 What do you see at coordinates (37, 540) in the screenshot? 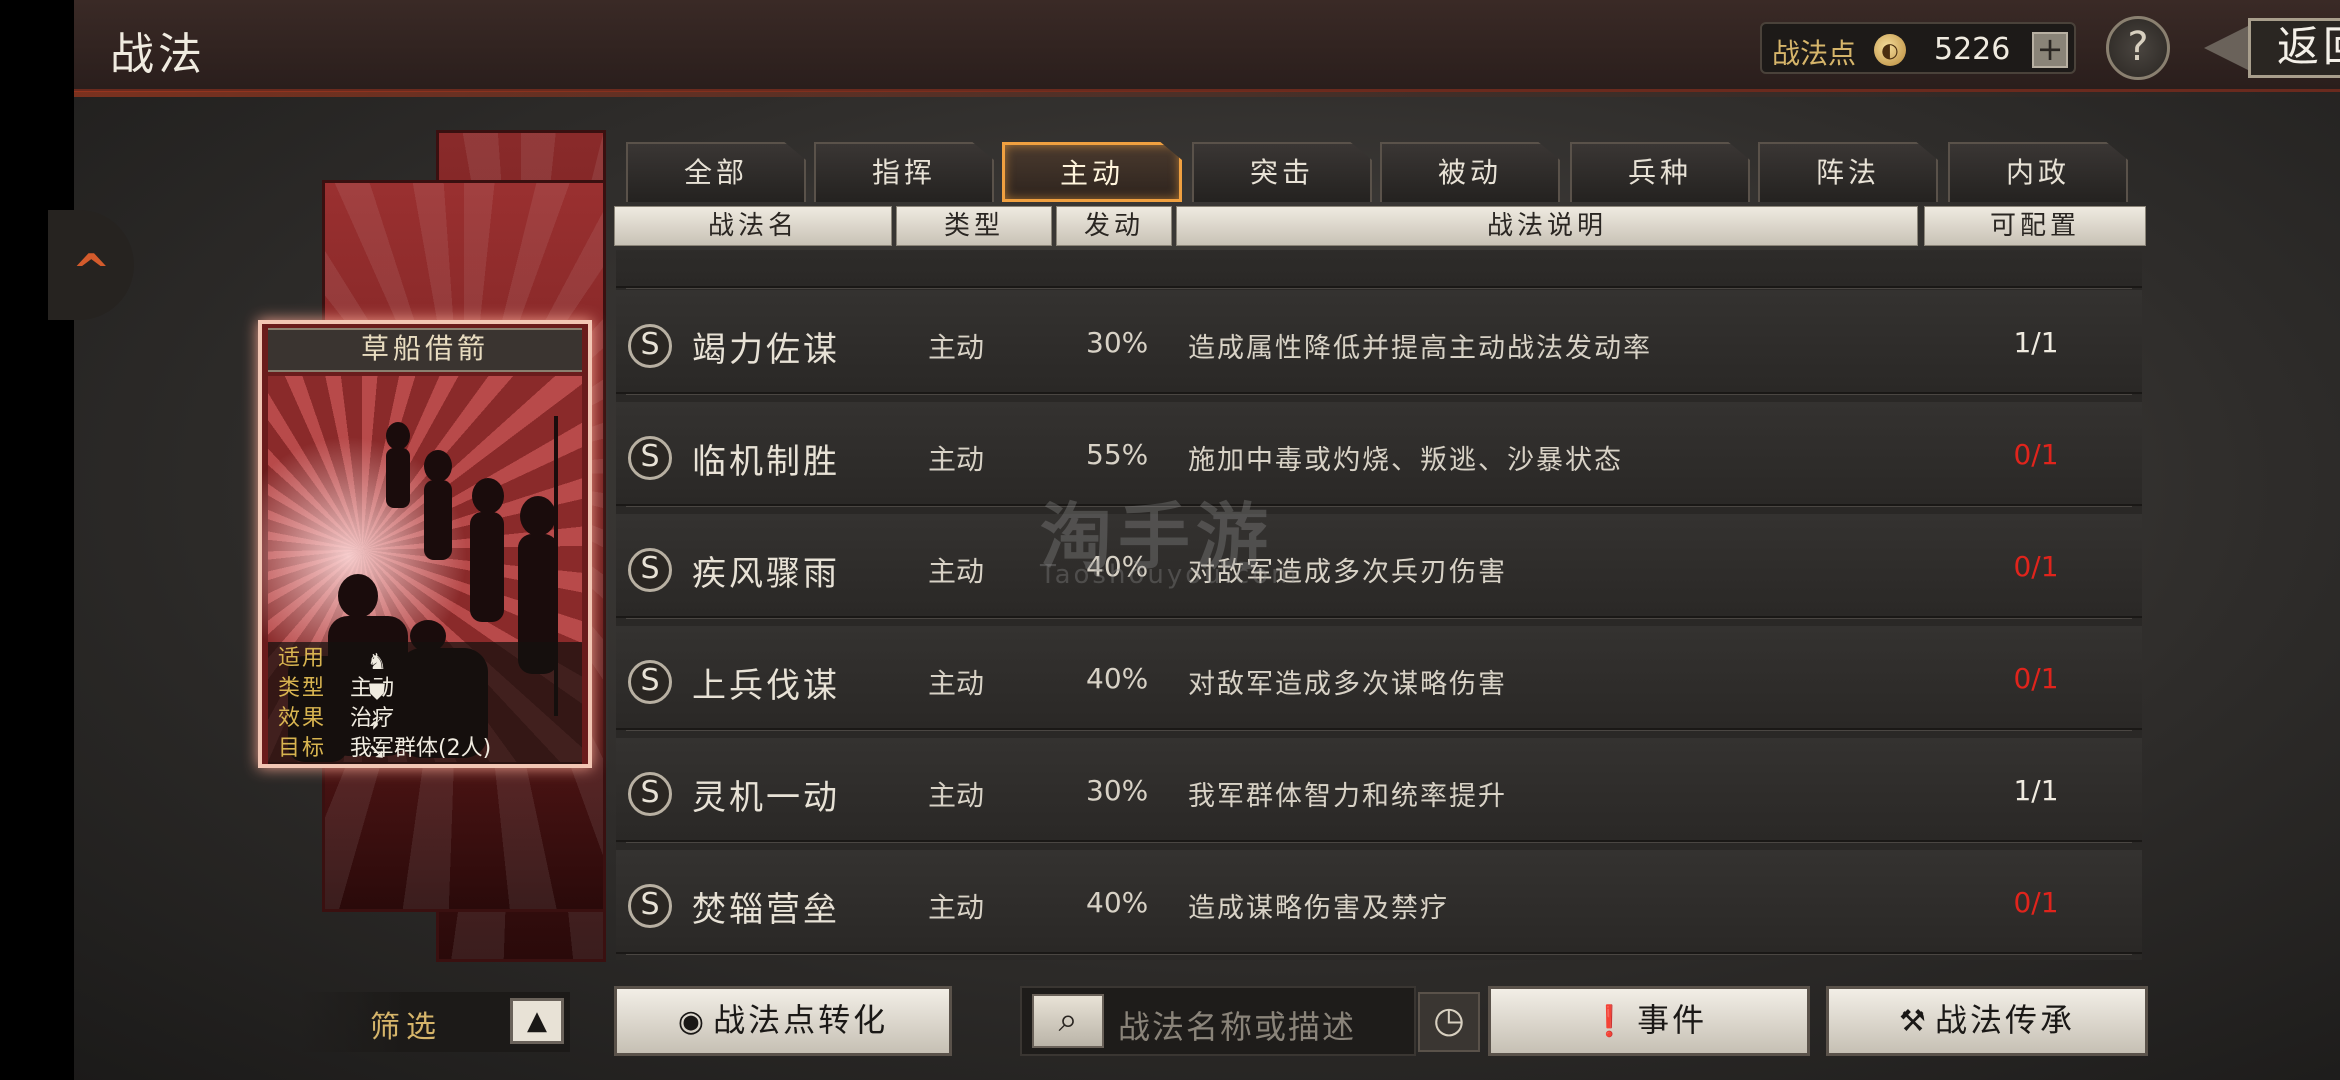
I see `screen-edge` at bounding box center [37, 540].